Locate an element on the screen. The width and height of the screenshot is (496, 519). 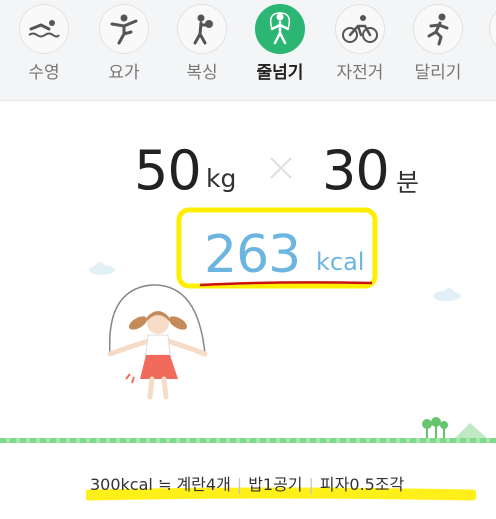
tab-label: 자전거 is located at coordinates (360, 73).